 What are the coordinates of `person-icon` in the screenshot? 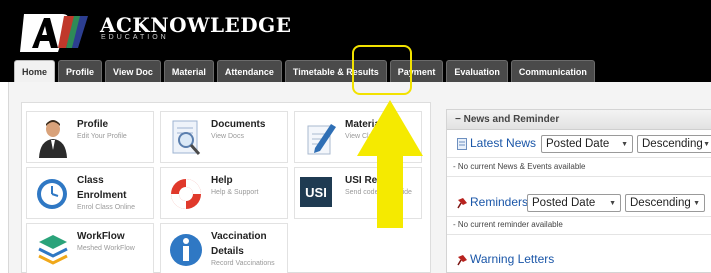 It's located at (53, 139).